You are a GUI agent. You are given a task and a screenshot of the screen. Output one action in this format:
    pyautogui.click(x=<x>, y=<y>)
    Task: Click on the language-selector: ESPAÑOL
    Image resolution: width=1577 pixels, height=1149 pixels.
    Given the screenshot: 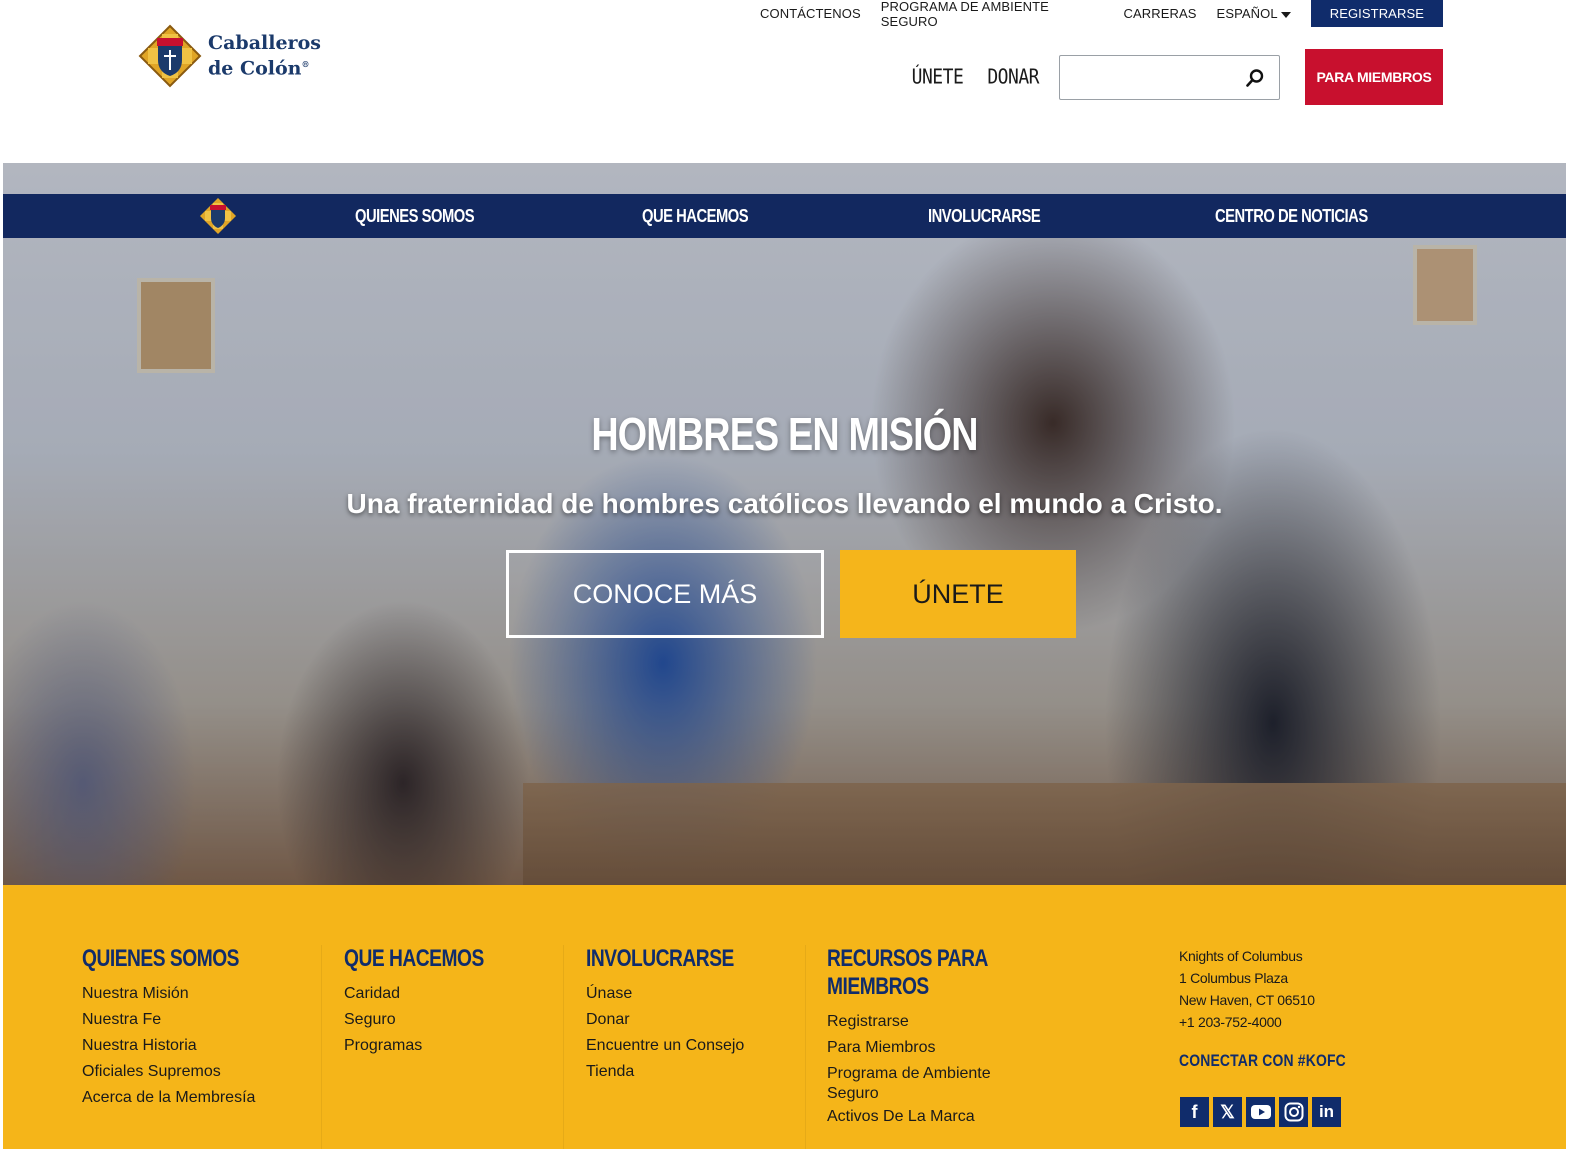 What is the action you would take?
    pyautogui.click(x=1254, y=13)
    